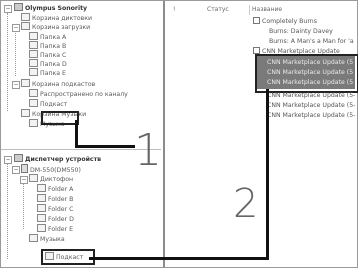  Describe the element at coordinates (55, 26) in the screenshot. I see `tree-item-download-tray: Корзина загрузки` at that location.